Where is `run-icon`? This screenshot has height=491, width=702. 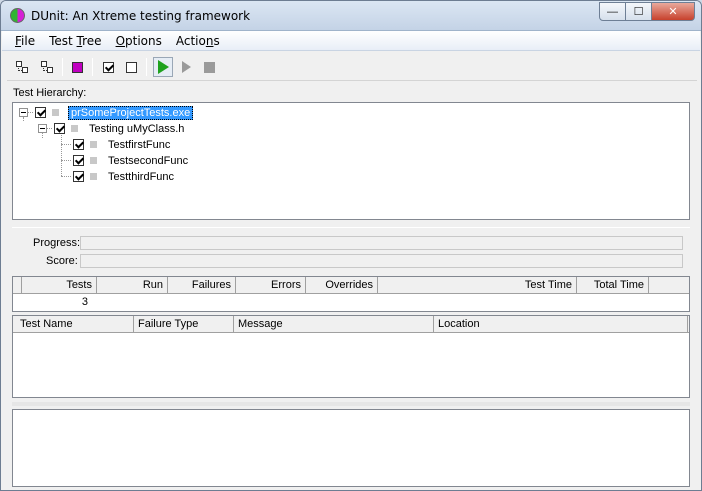 run-icon is located at coordinates (163, 67).